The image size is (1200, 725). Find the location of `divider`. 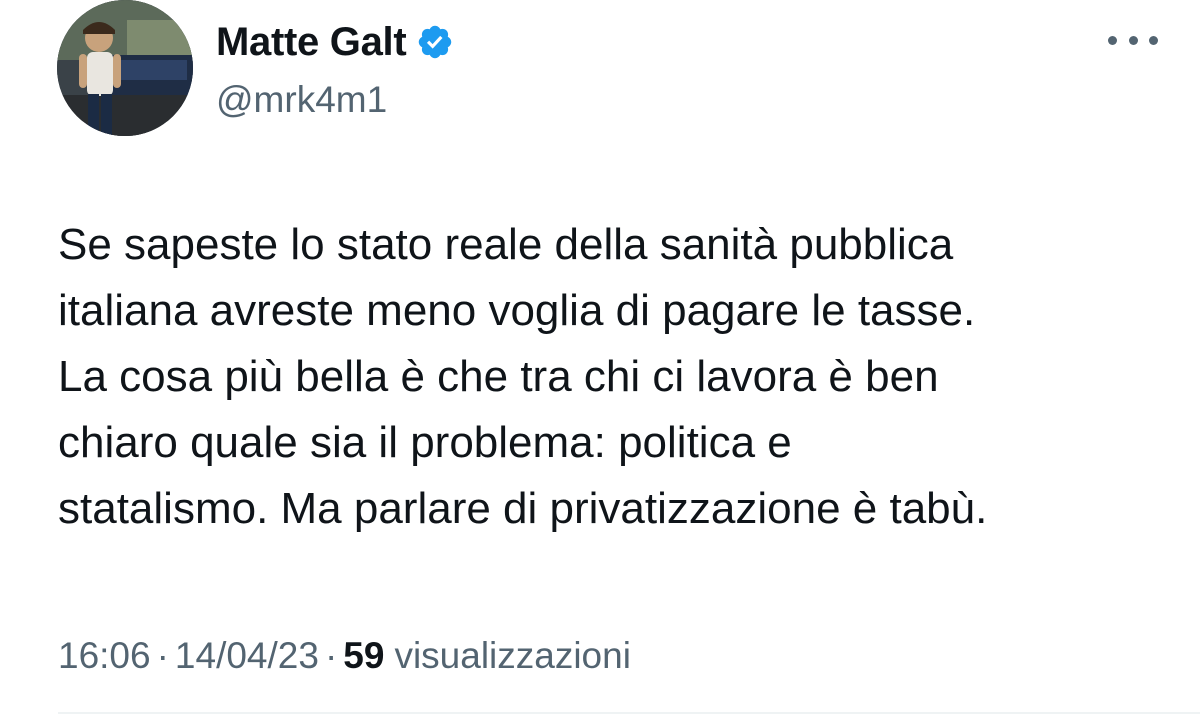

divider is located at coordinates (629, 713).